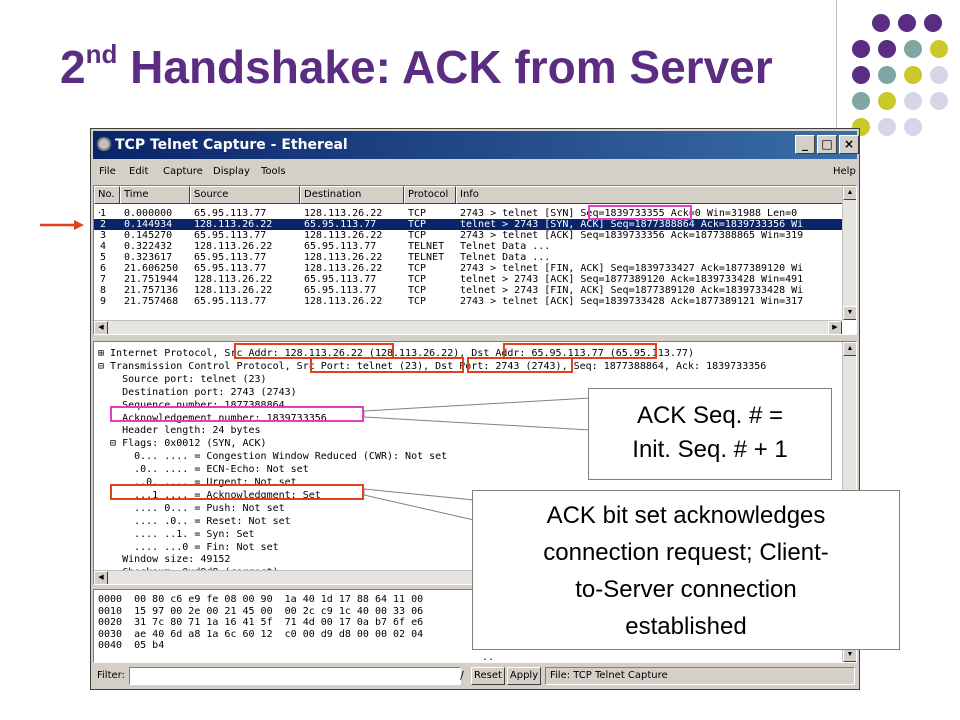 The image size is (960, 720). I want to click on col-destination: Destination, so click(352, 195).